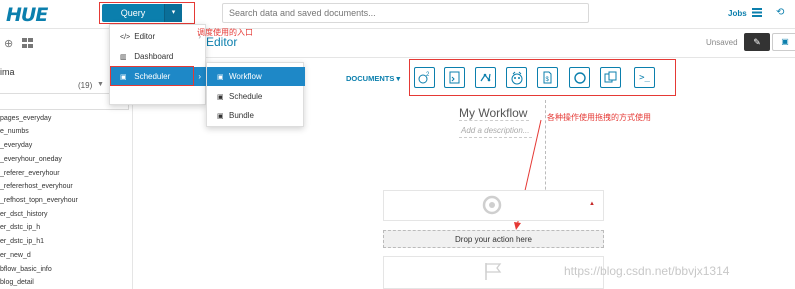 The width and height of the screenshot is (795, 289). I want to click on spark-icon, so click(579, 77).